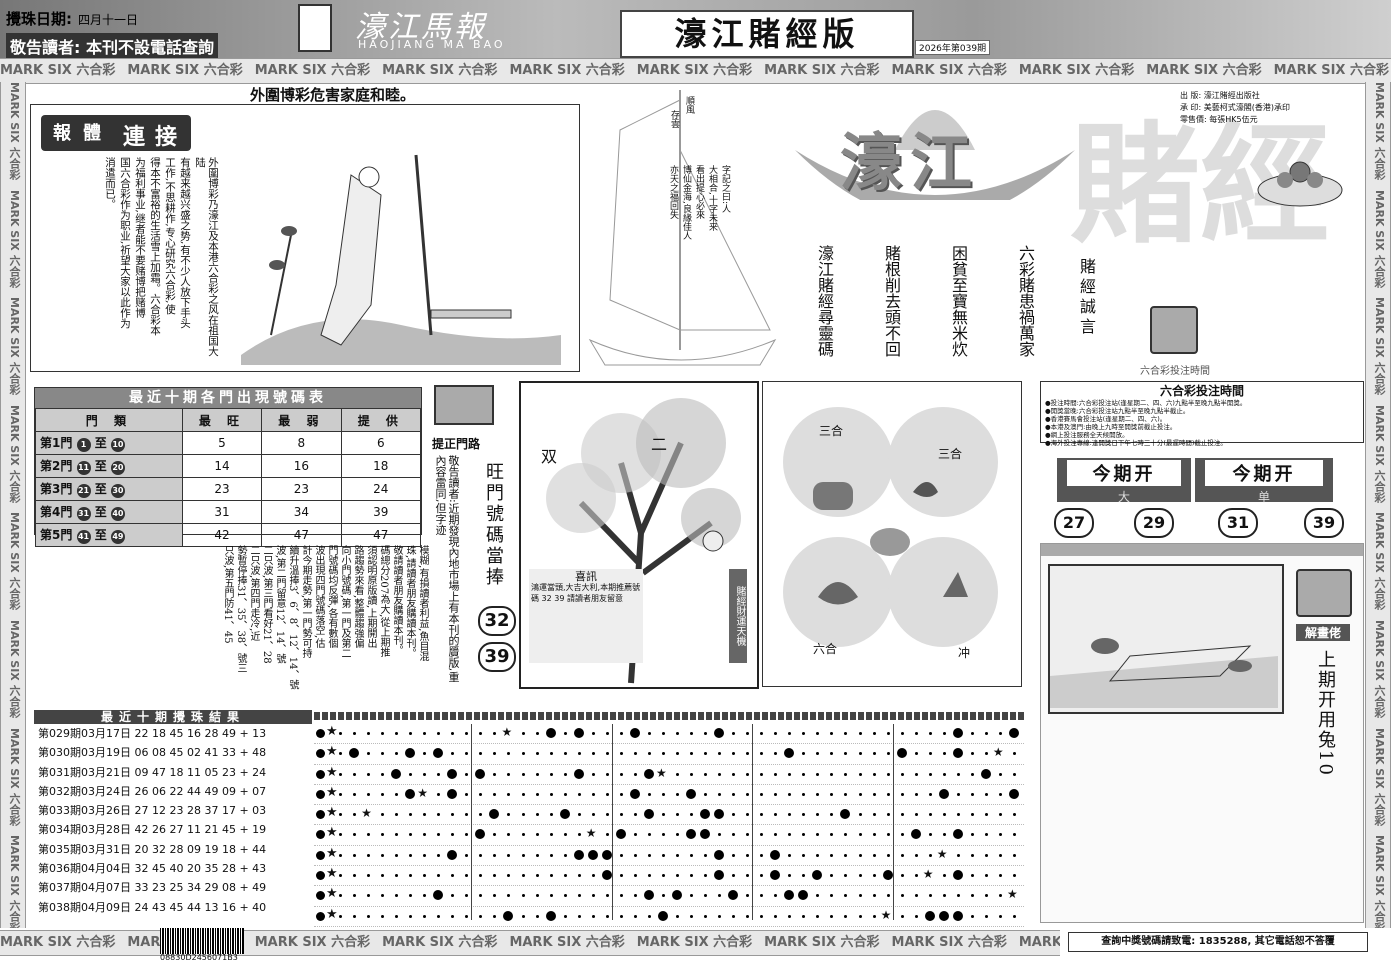 The height and width of the screenshot is (964, 1391). What do you see at coordinates (381, 420) in the screenshot?
I see `th-offer: 提 供` at bounding box center [381, 420].